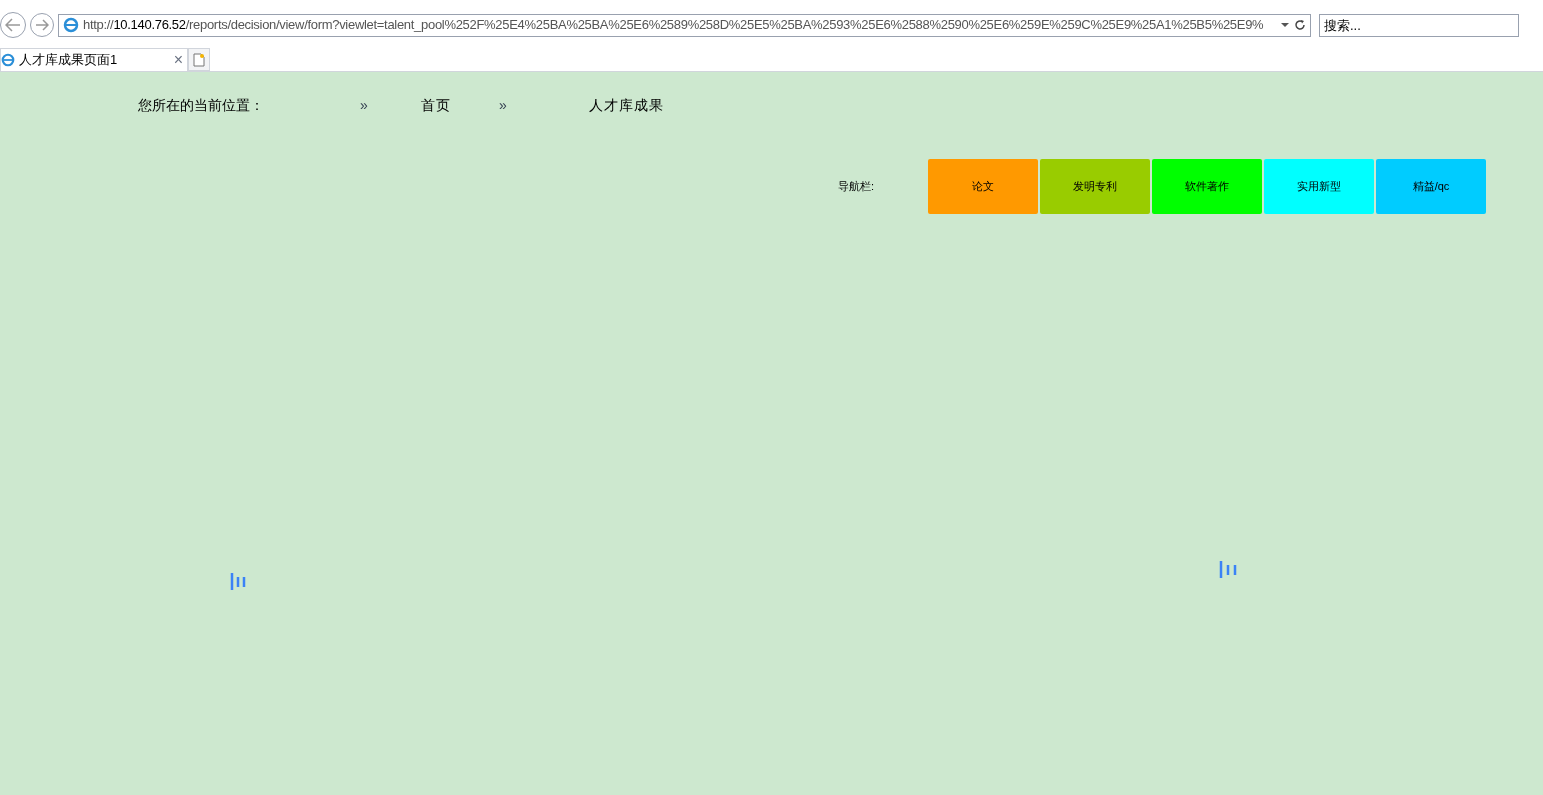  I want to click on browser-tab: 人才库成果页面1 ×, so click(94, 59).